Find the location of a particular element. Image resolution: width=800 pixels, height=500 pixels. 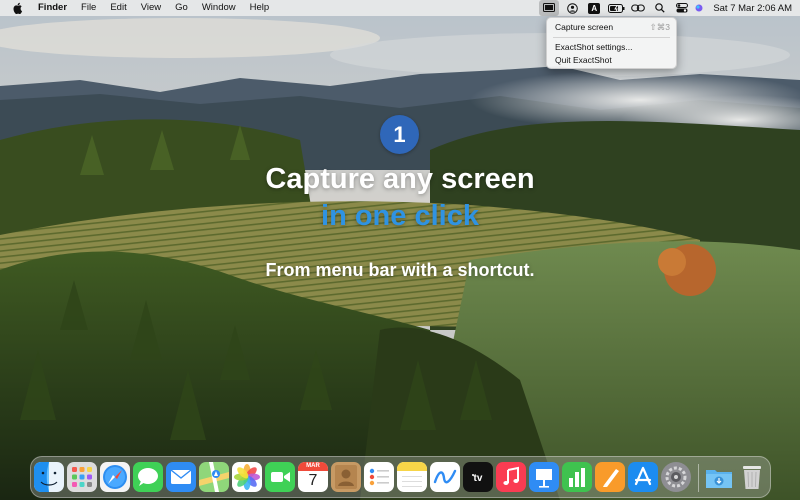

numbers-icon is located at coordinates (577, 477).